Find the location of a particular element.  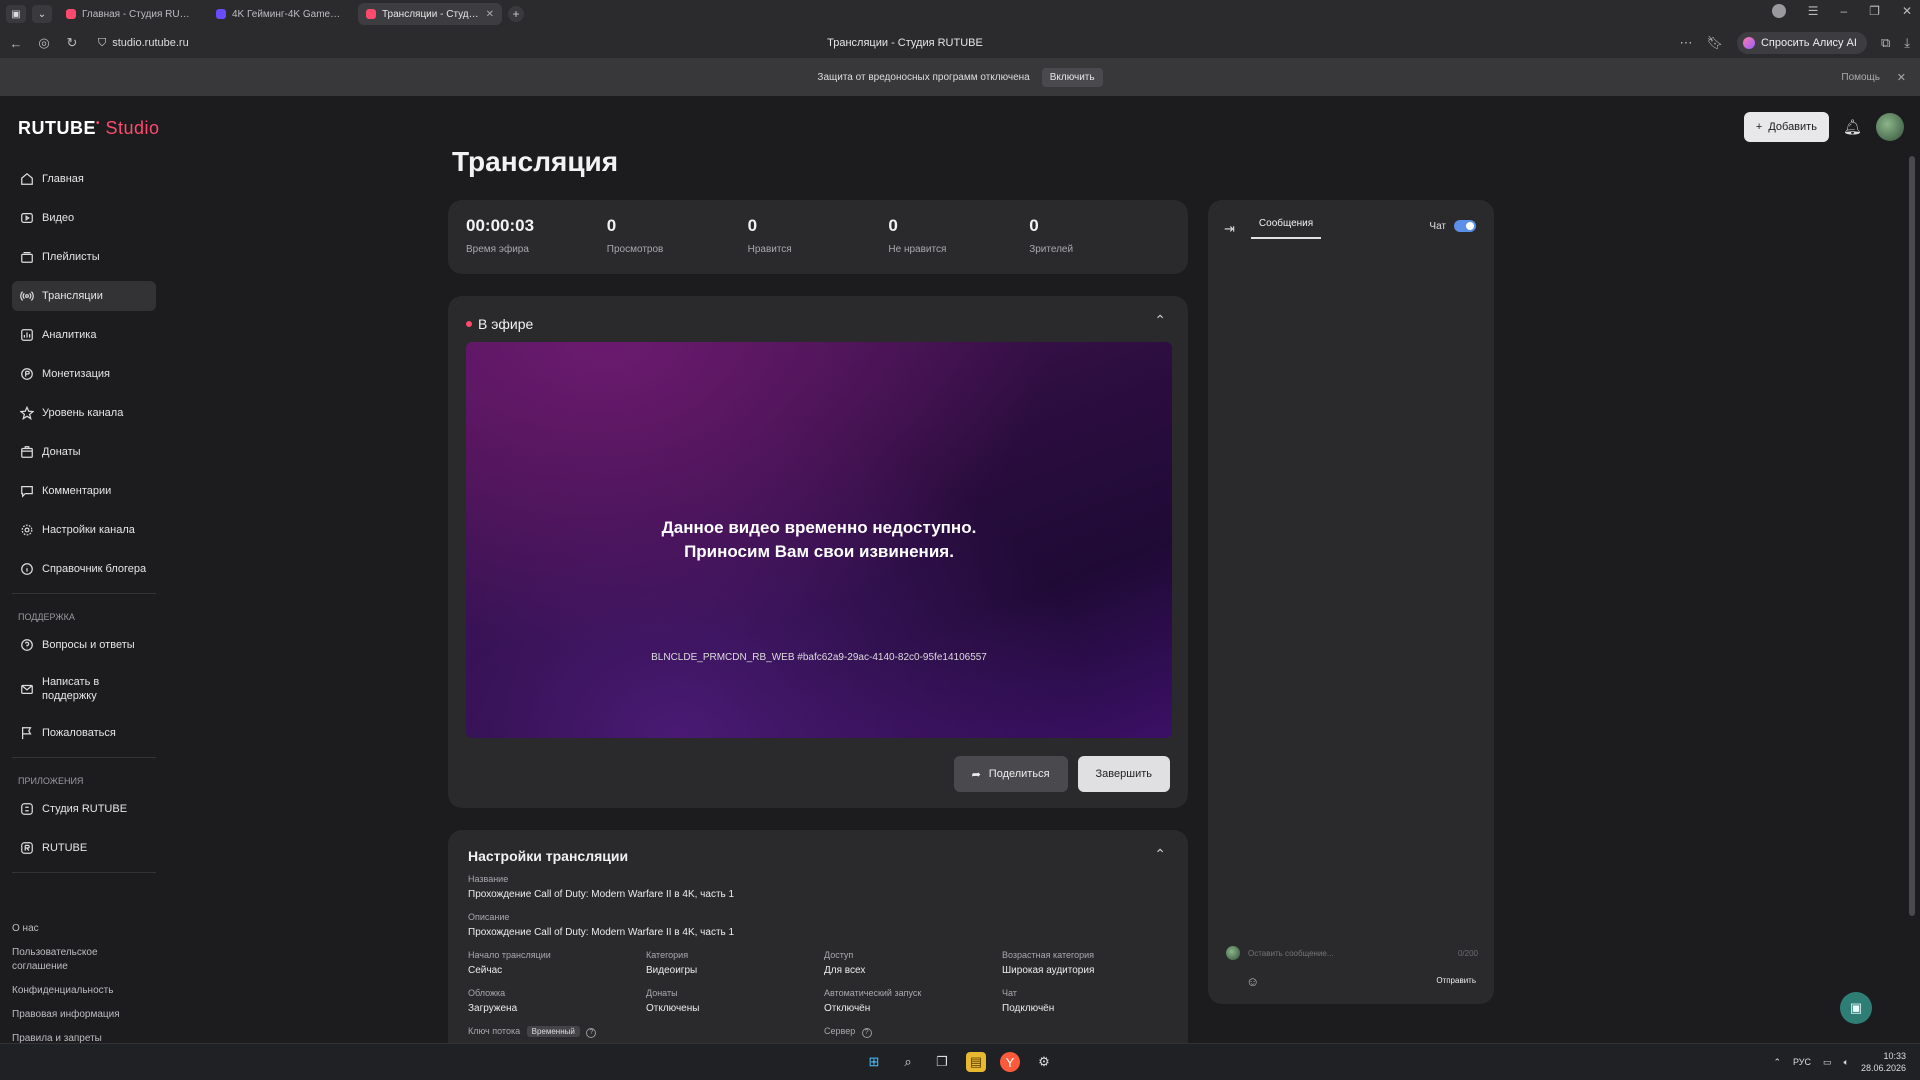

yandex-browser-icon: Y is located at coordinates (1010, 1062).